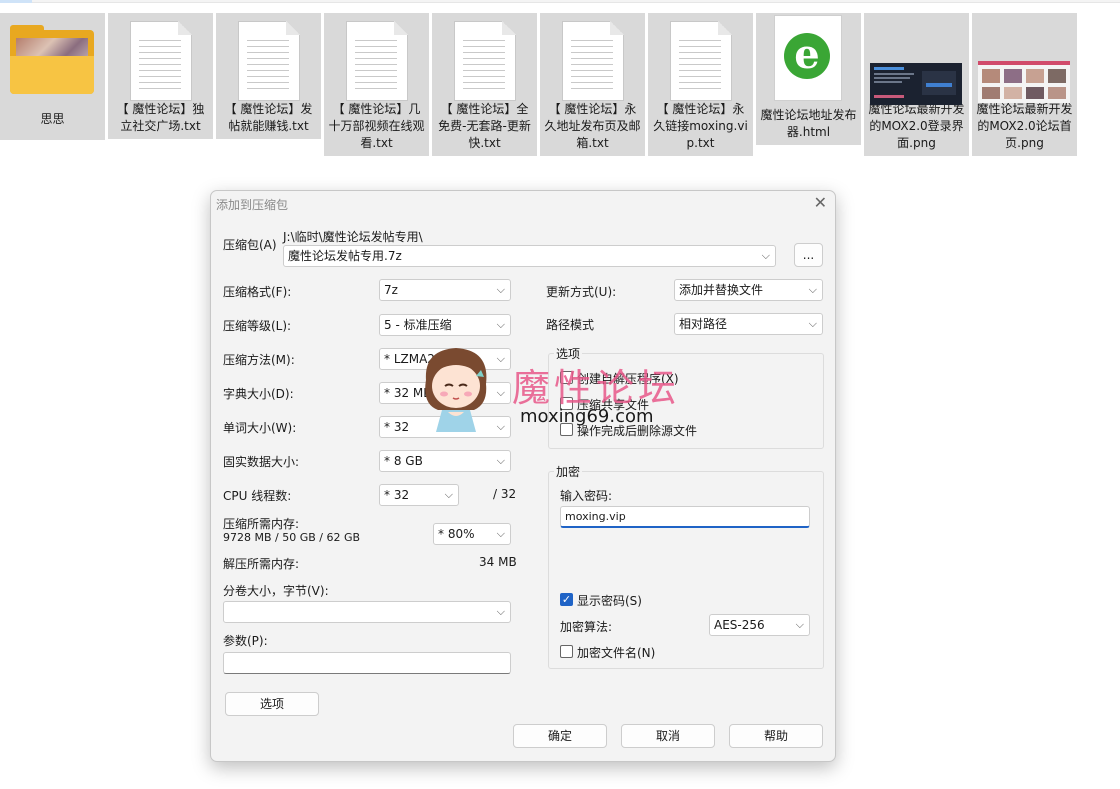 Image resolution: width=1120 pixels, height=789 pixels. I want to click on archive-name-value: 魔性论坛发帖专用.7z, so click(345, 256).